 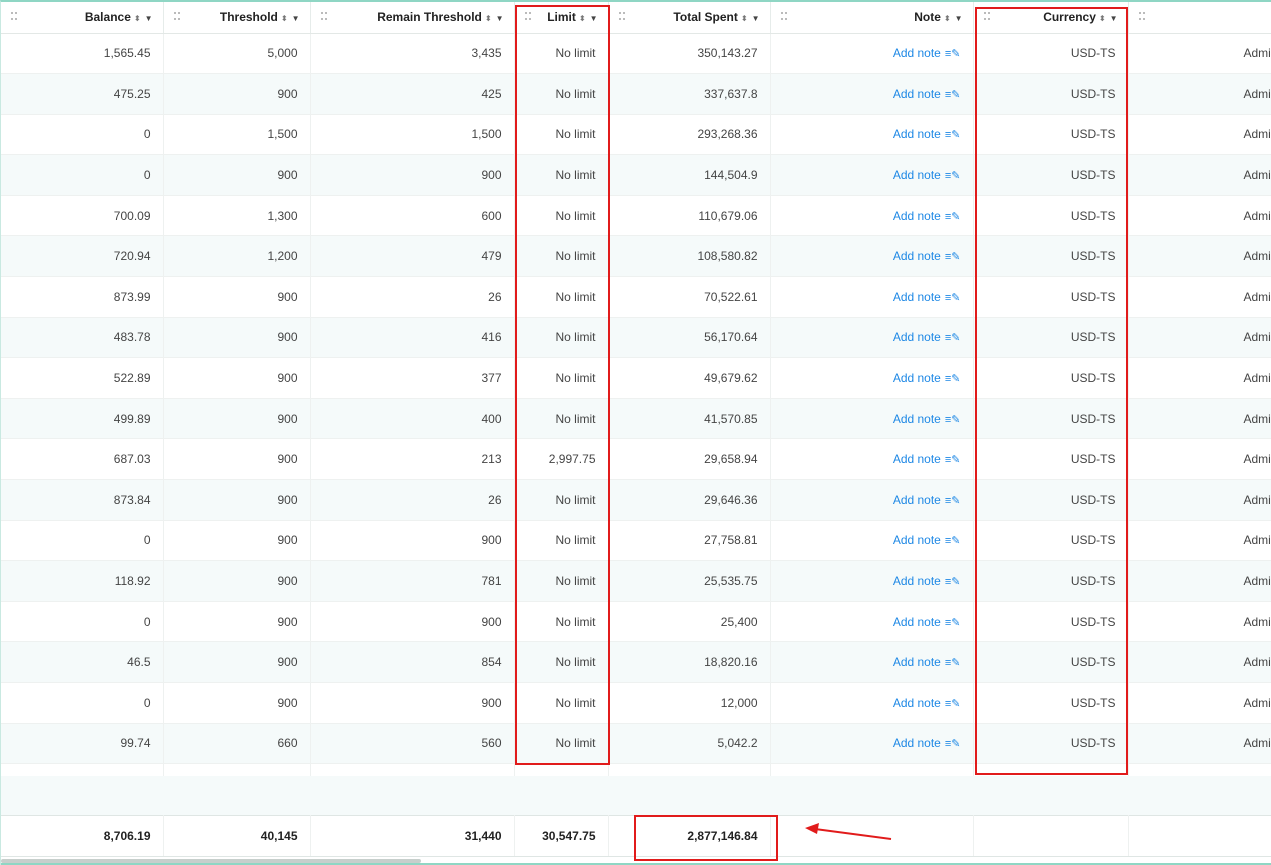 What do you see at coordinates (689, 18) in the screenshot?
I see `column-header-total_spent: Total Spent ⬍ ▼` at bounding box center [689, 18].